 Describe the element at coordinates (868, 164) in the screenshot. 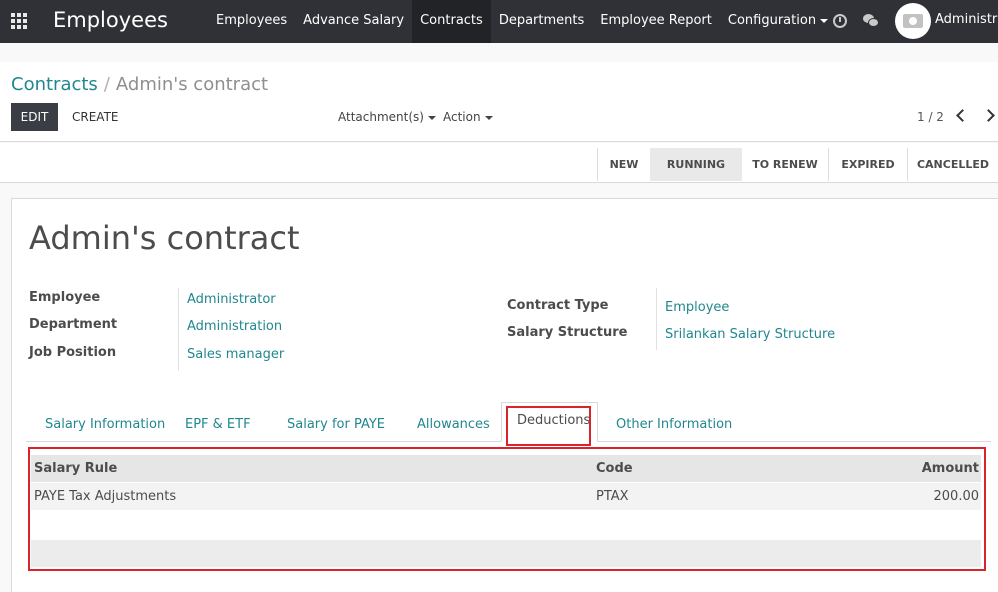

I see `stage-expired: EXPIRED` at that location.